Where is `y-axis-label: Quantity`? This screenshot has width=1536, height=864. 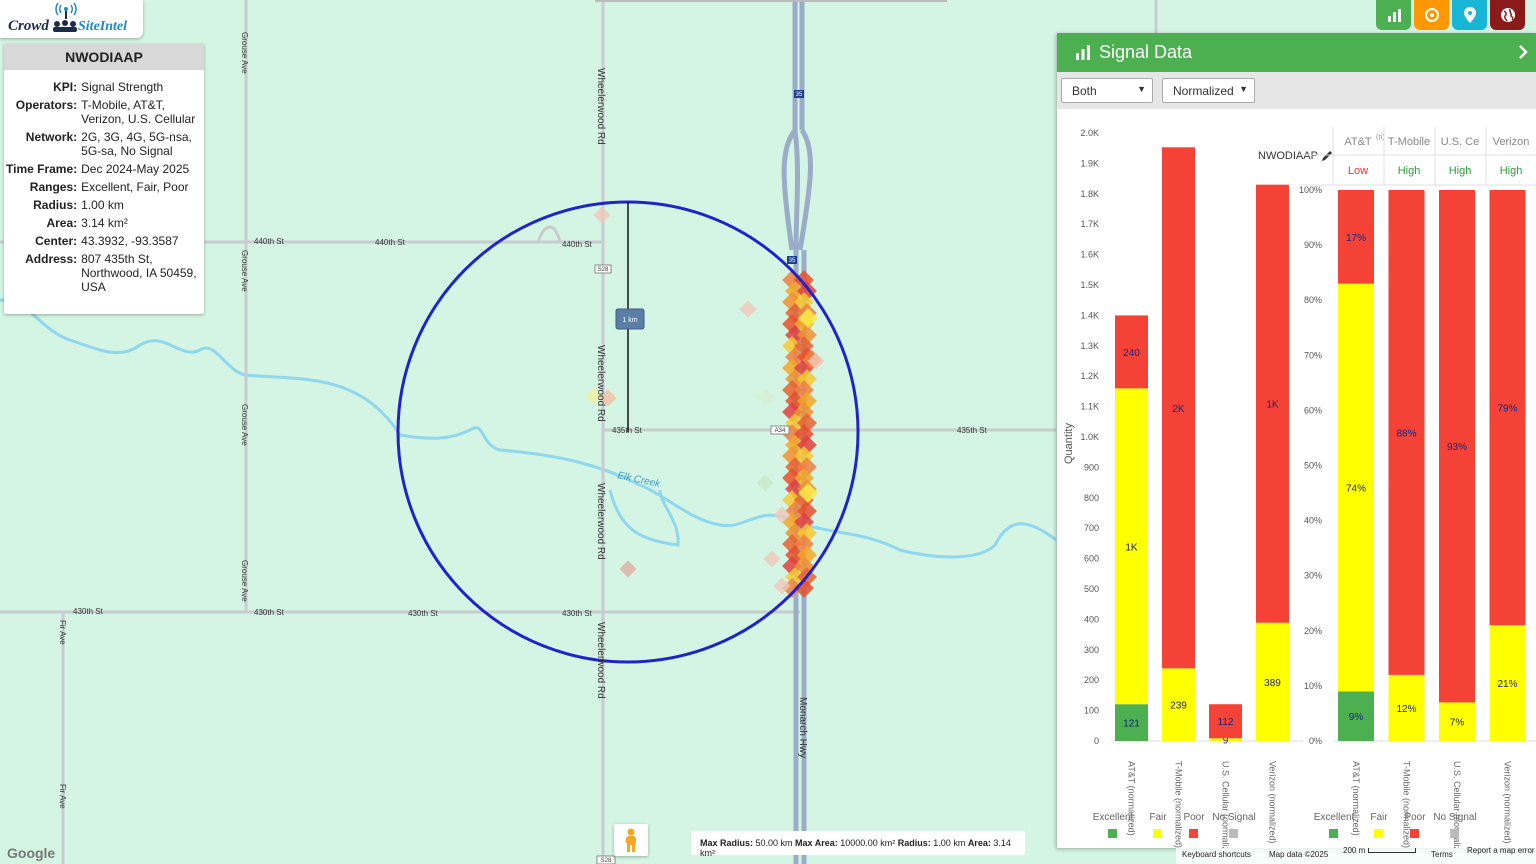 y-axis-label: Quantity is located at coordinates (1069, 443).